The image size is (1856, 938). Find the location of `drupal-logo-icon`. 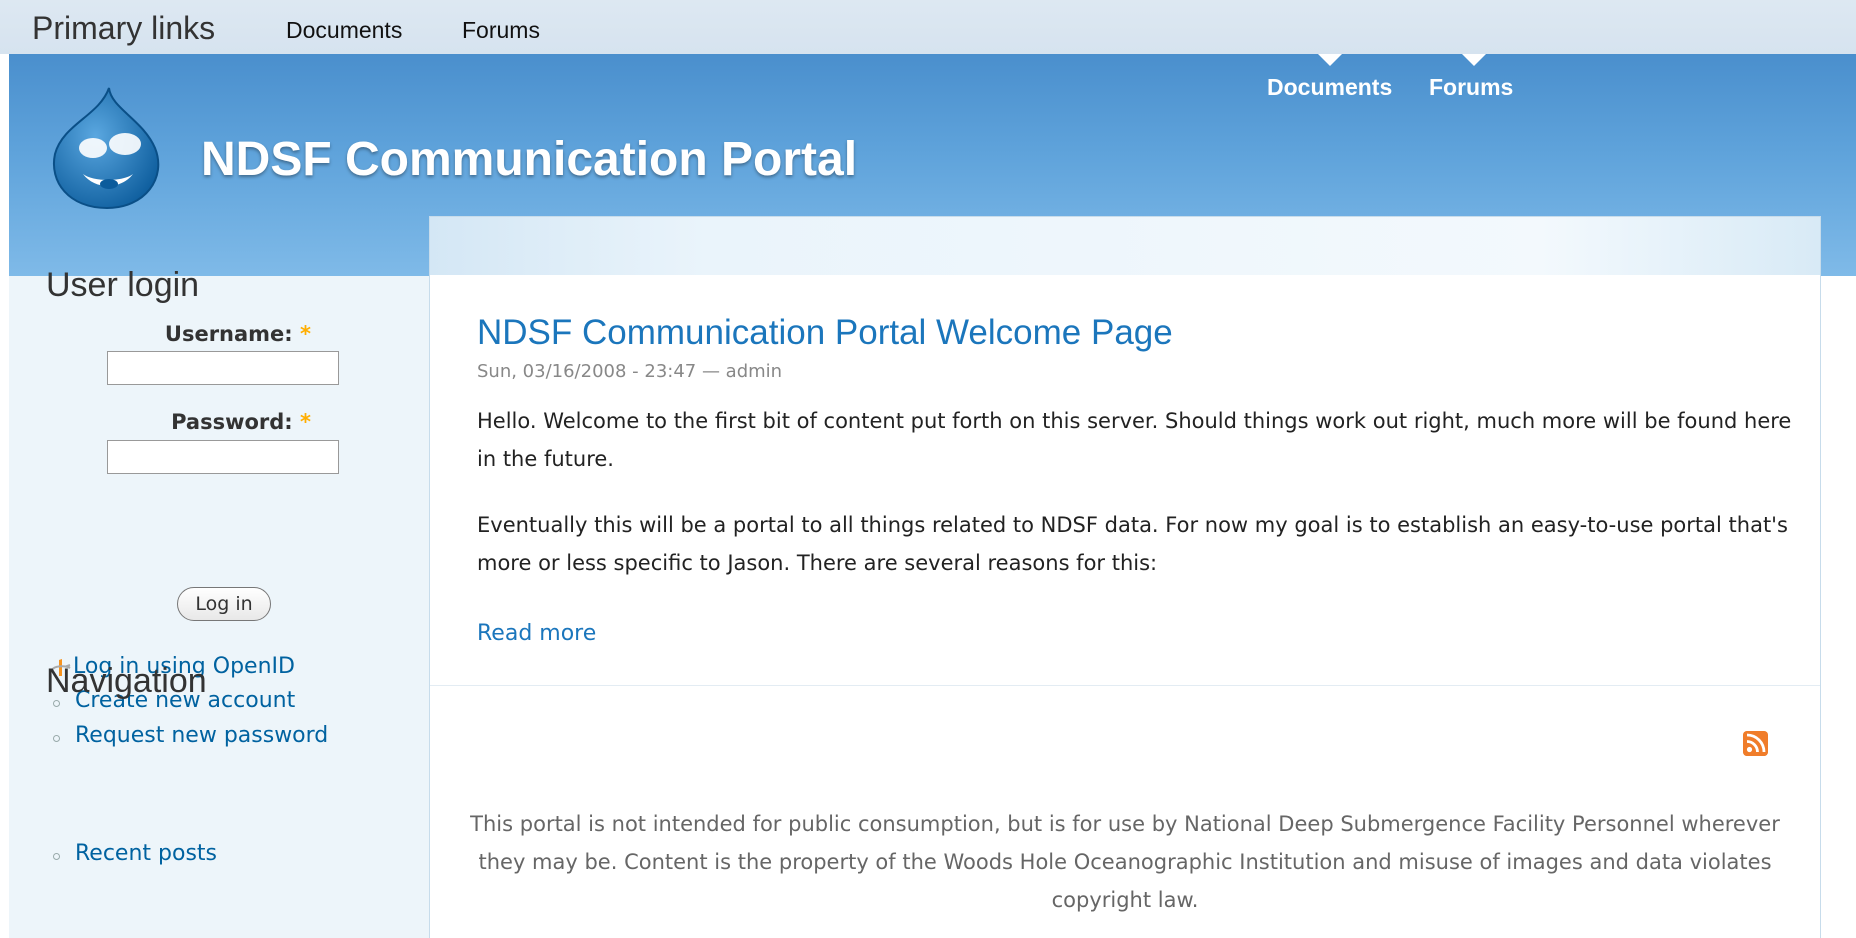

drupal-logo-icon is located at coordinates (106, 149).